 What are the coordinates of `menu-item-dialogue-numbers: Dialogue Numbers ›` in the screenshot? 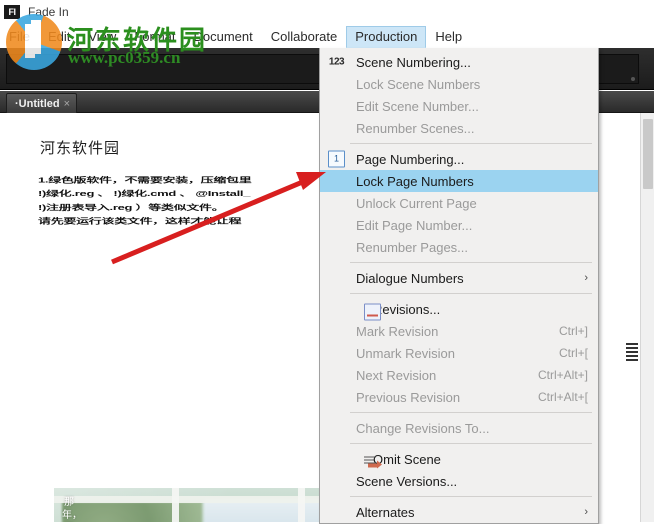 It's located at (459, 278).